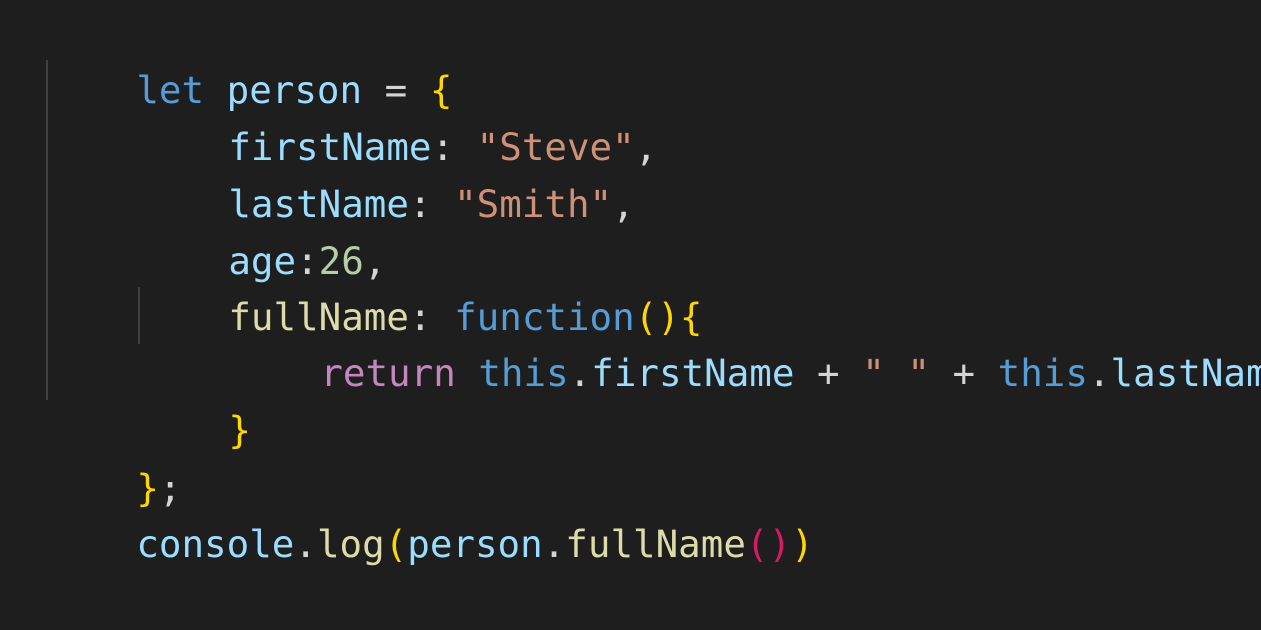 Image resolution: width=1261 pixels, height=630 pixels. Describe the element at coordinates (386, 172) in the screenshot. I see `code-line-3: lastName: "Smith",` at that location.